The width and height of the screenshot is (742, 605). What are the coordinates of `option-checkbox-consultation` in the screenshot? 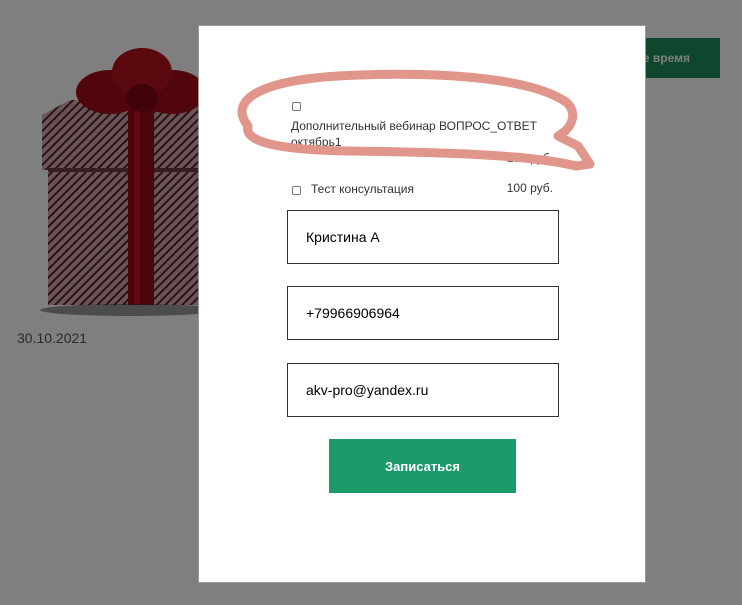 It's located at (296, 190).